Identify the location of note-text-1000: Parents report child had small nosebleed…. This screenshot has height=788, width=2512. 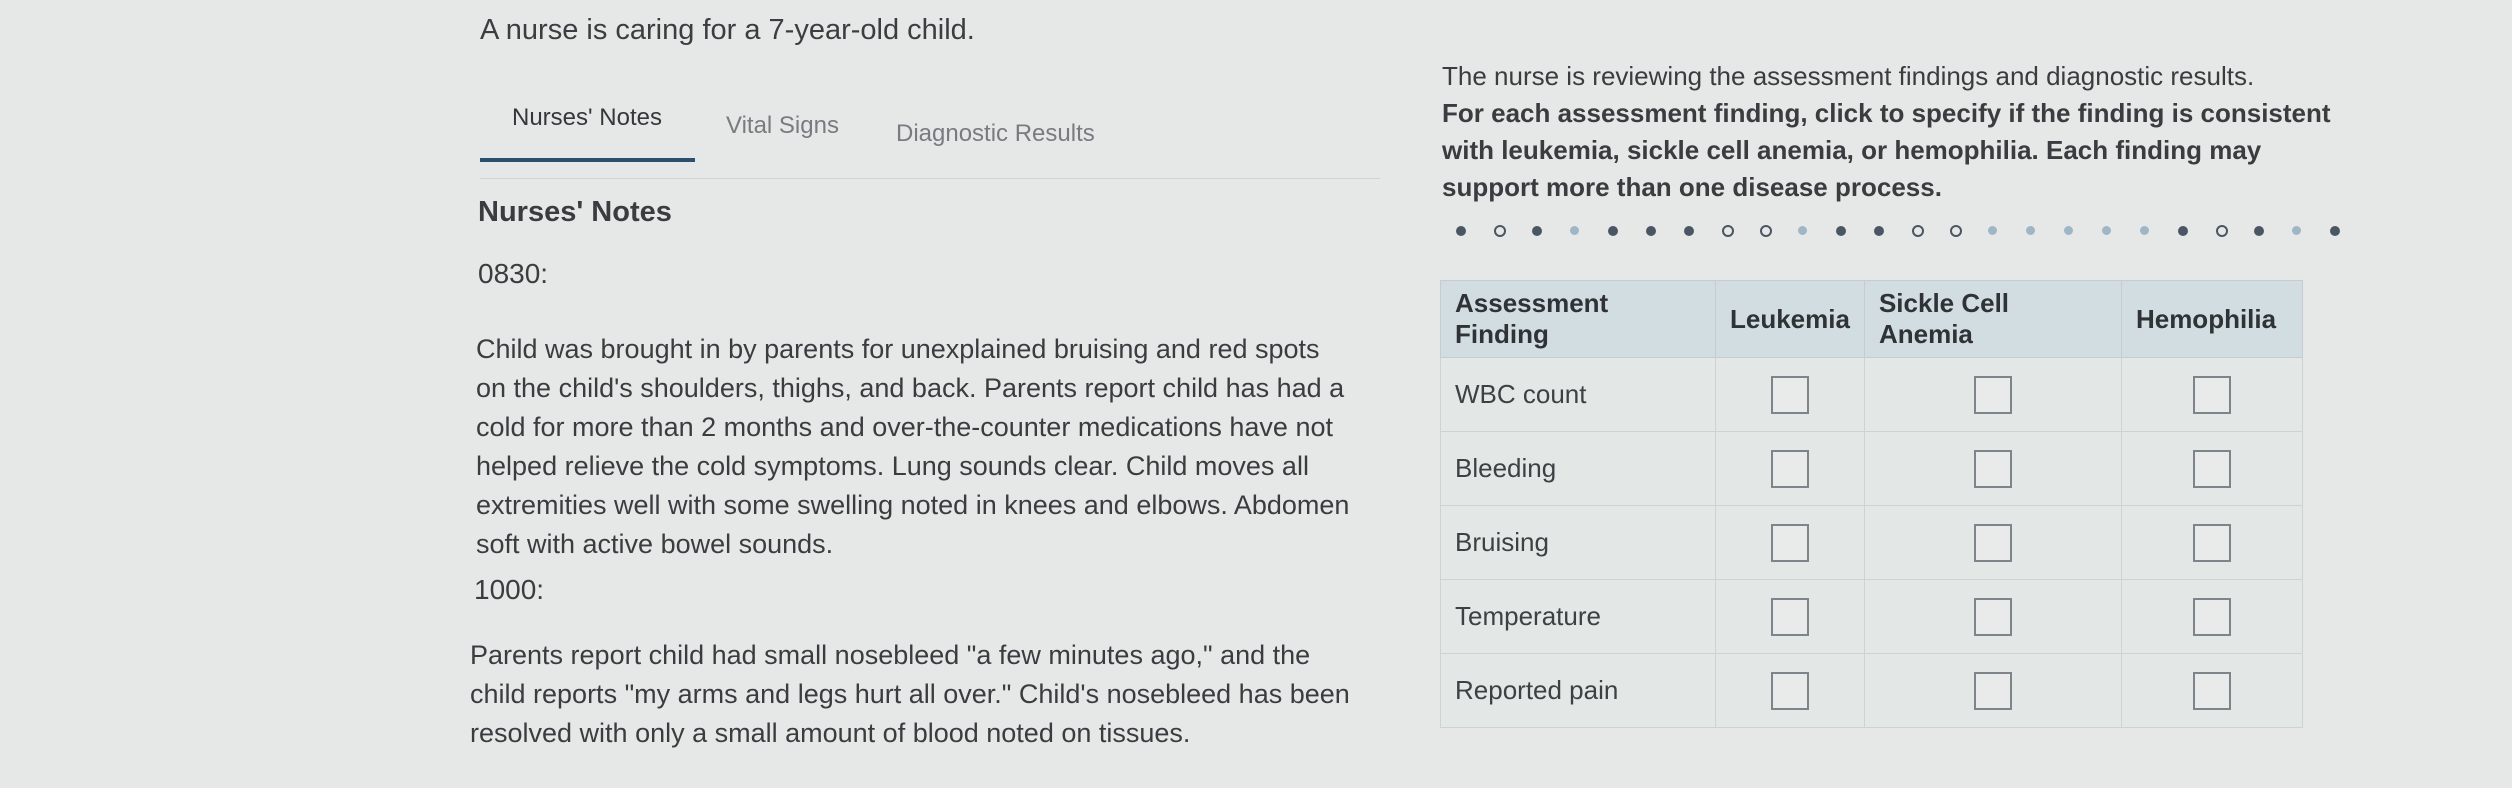
(930, 694).